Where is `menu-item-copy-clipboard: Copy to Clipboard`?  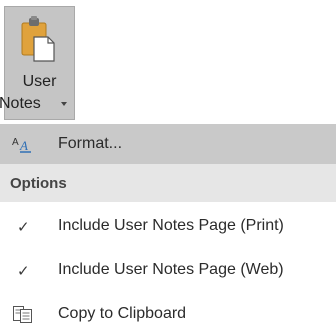
menu-item-copy-clipboard: Copy to Clipboard is located at coordinates (168, 314).